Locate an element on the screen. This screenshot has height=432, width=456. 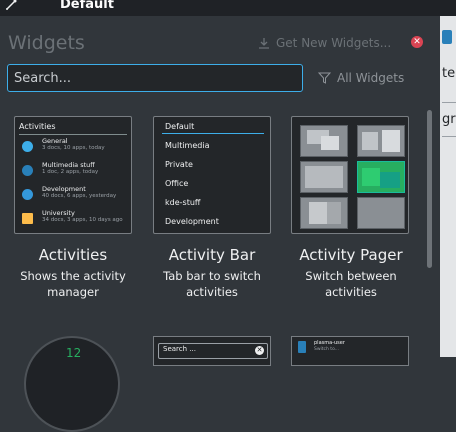
close-icon: ✕ is located at coordinates (417, 42).